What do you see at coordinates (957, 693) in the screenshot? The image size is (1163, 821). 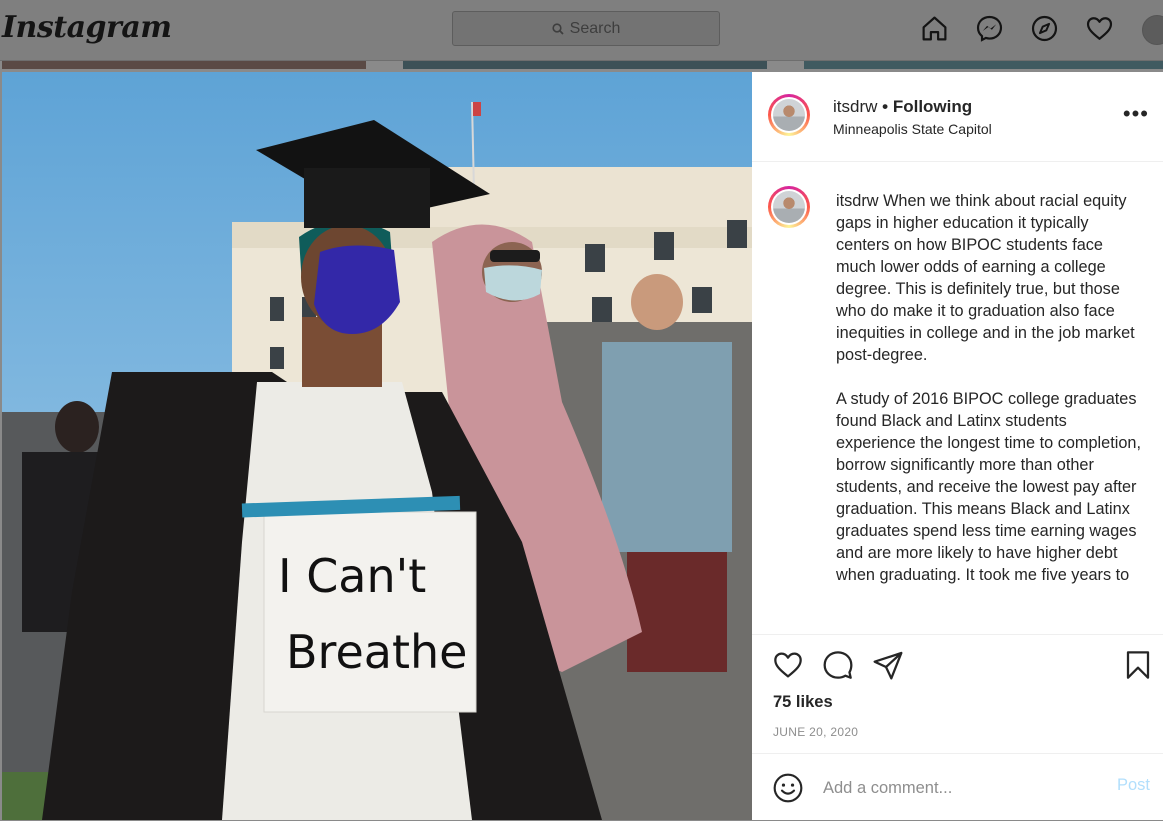 I see `post-actions: 75 likes JUNE 20, 2020` at bounding box center [957, 693].